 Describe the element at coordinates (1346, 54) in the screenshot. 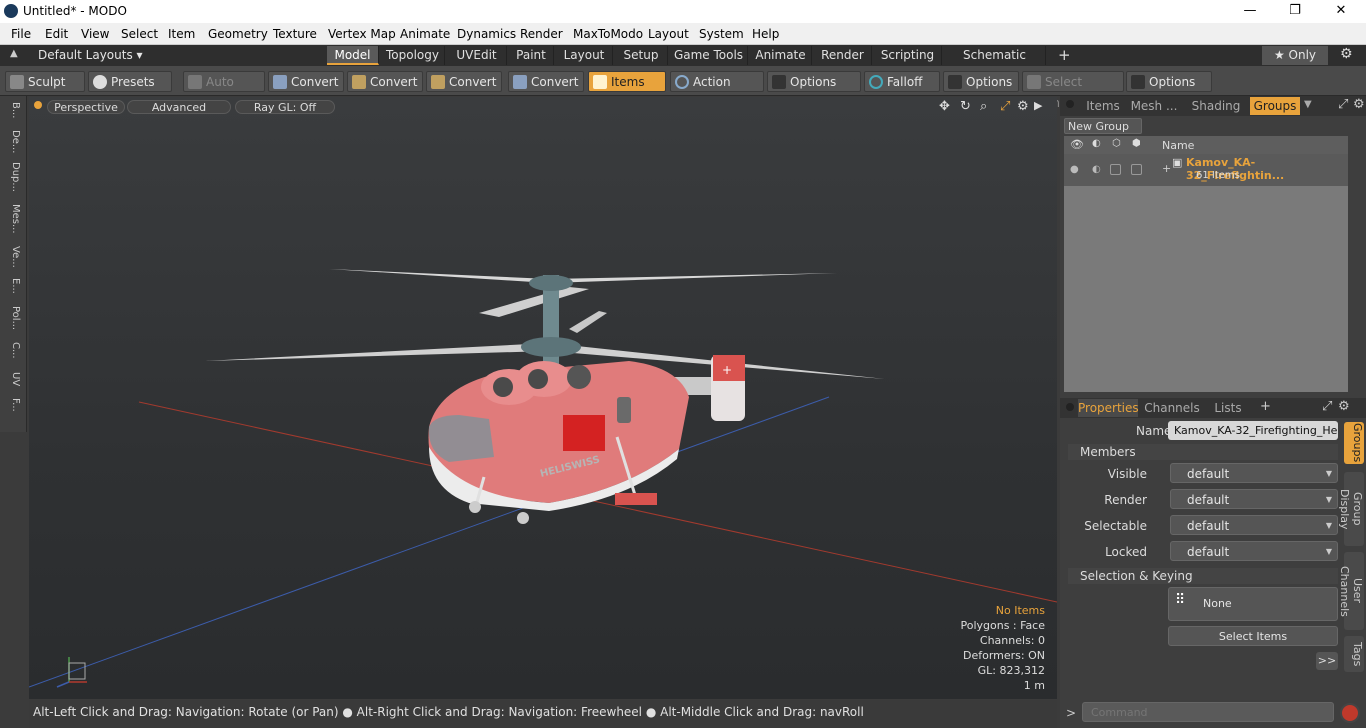

I see `gear-icon: ⚙` at that location.